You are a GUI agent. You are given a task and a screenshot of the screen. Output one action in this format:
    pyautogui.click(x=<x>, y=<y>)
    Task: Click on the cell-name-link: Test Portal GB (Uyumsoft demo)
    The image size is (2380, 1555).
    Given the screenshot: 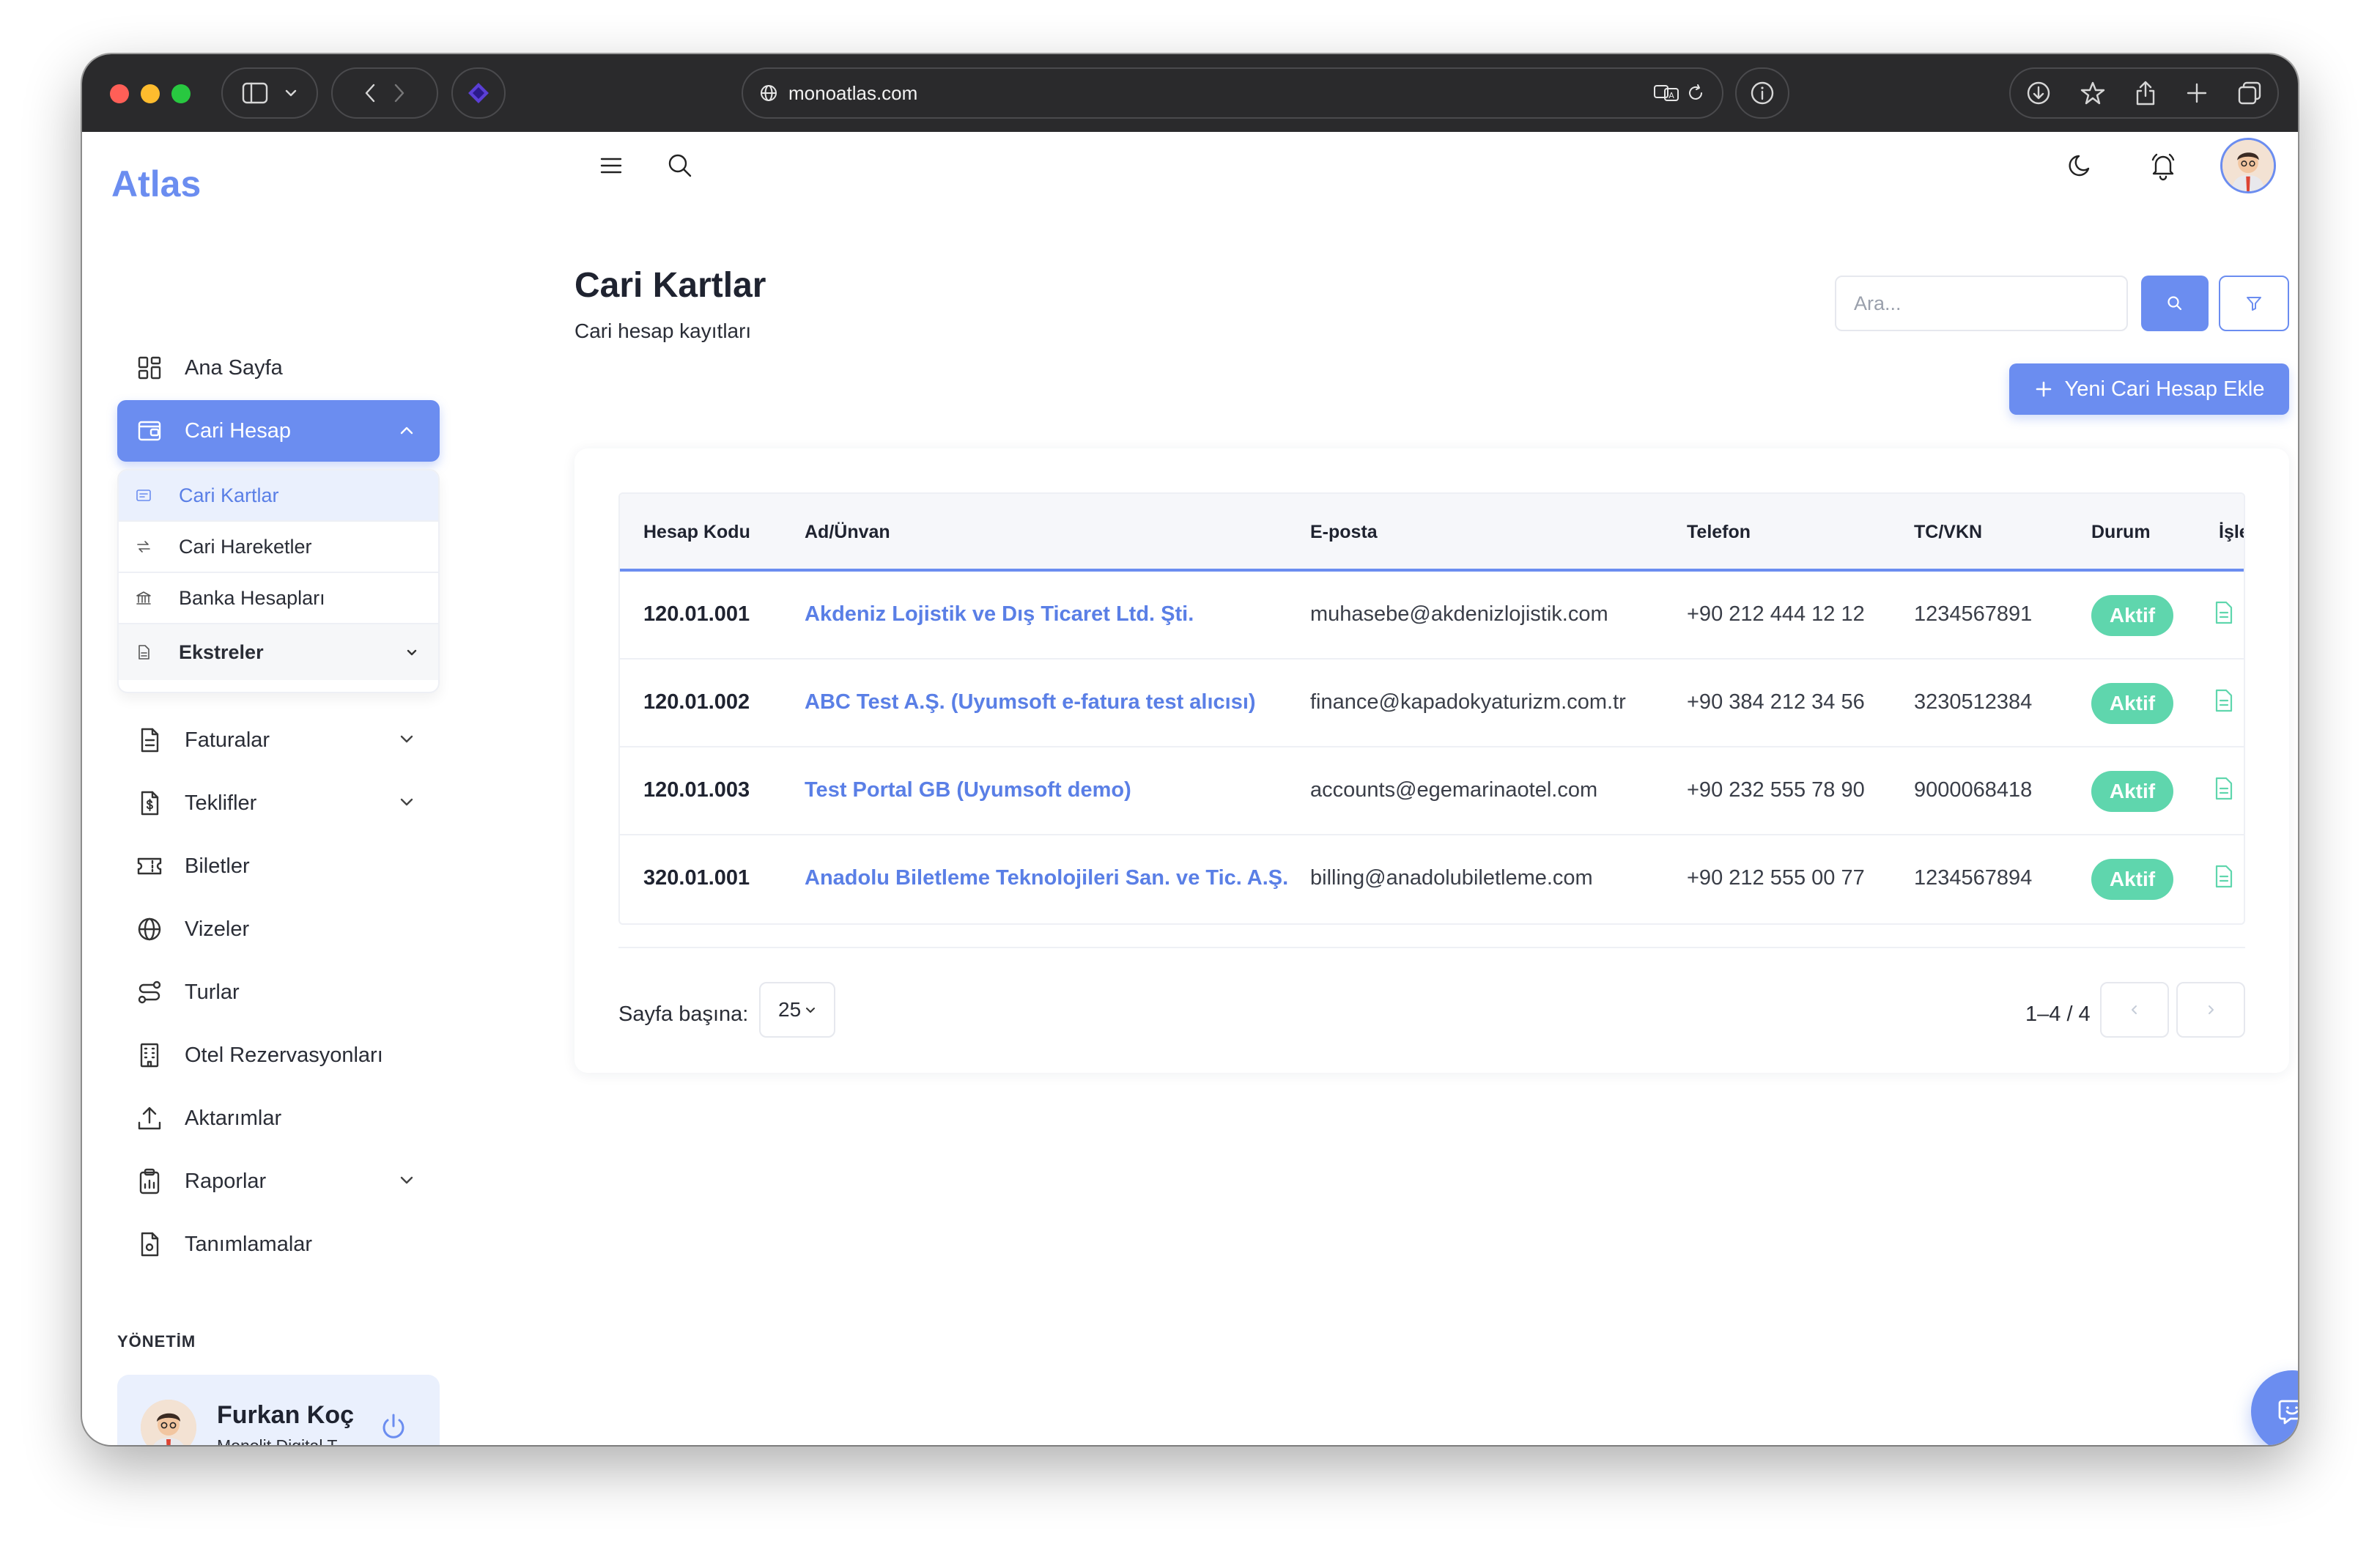 What is the action you would take?
    pyautogui.click(x=968, y=790)
    